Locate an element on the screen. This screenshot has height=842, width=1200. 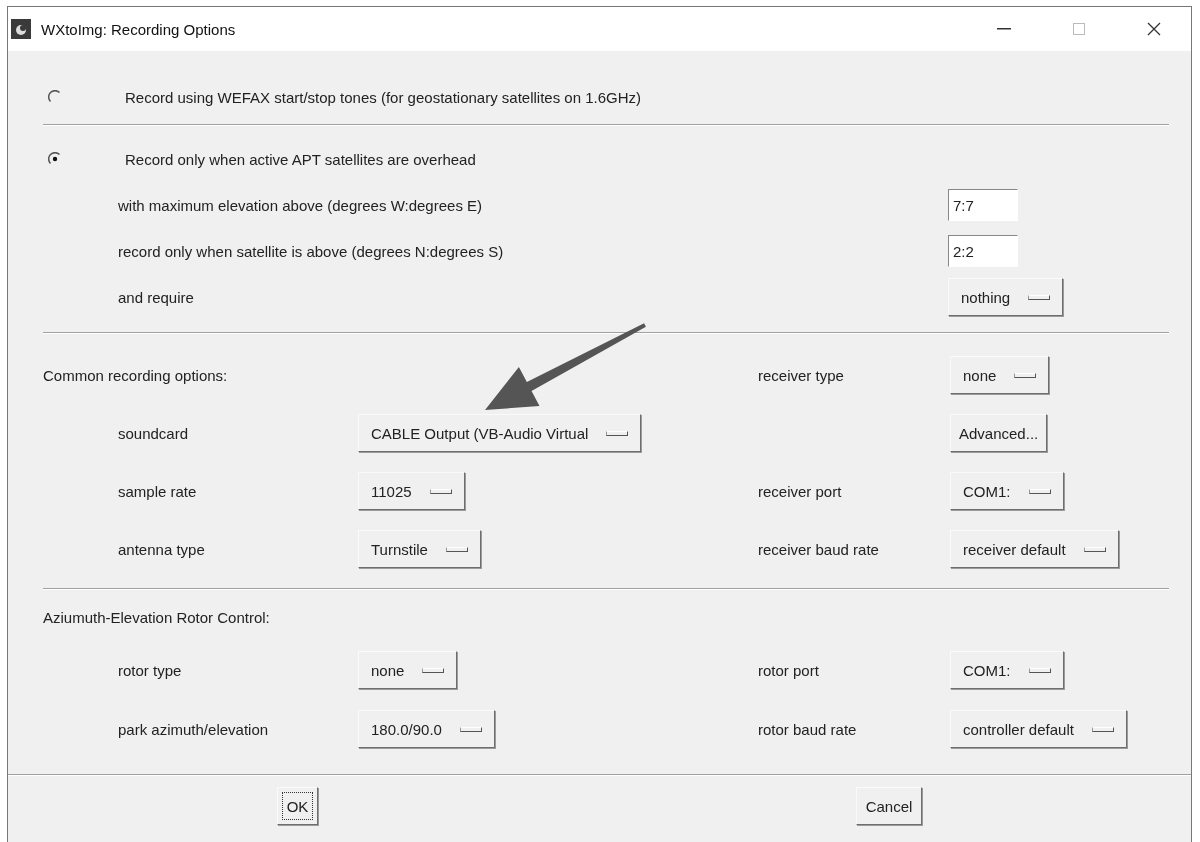
field-label: sample rate is located at coordinates (158, 491).